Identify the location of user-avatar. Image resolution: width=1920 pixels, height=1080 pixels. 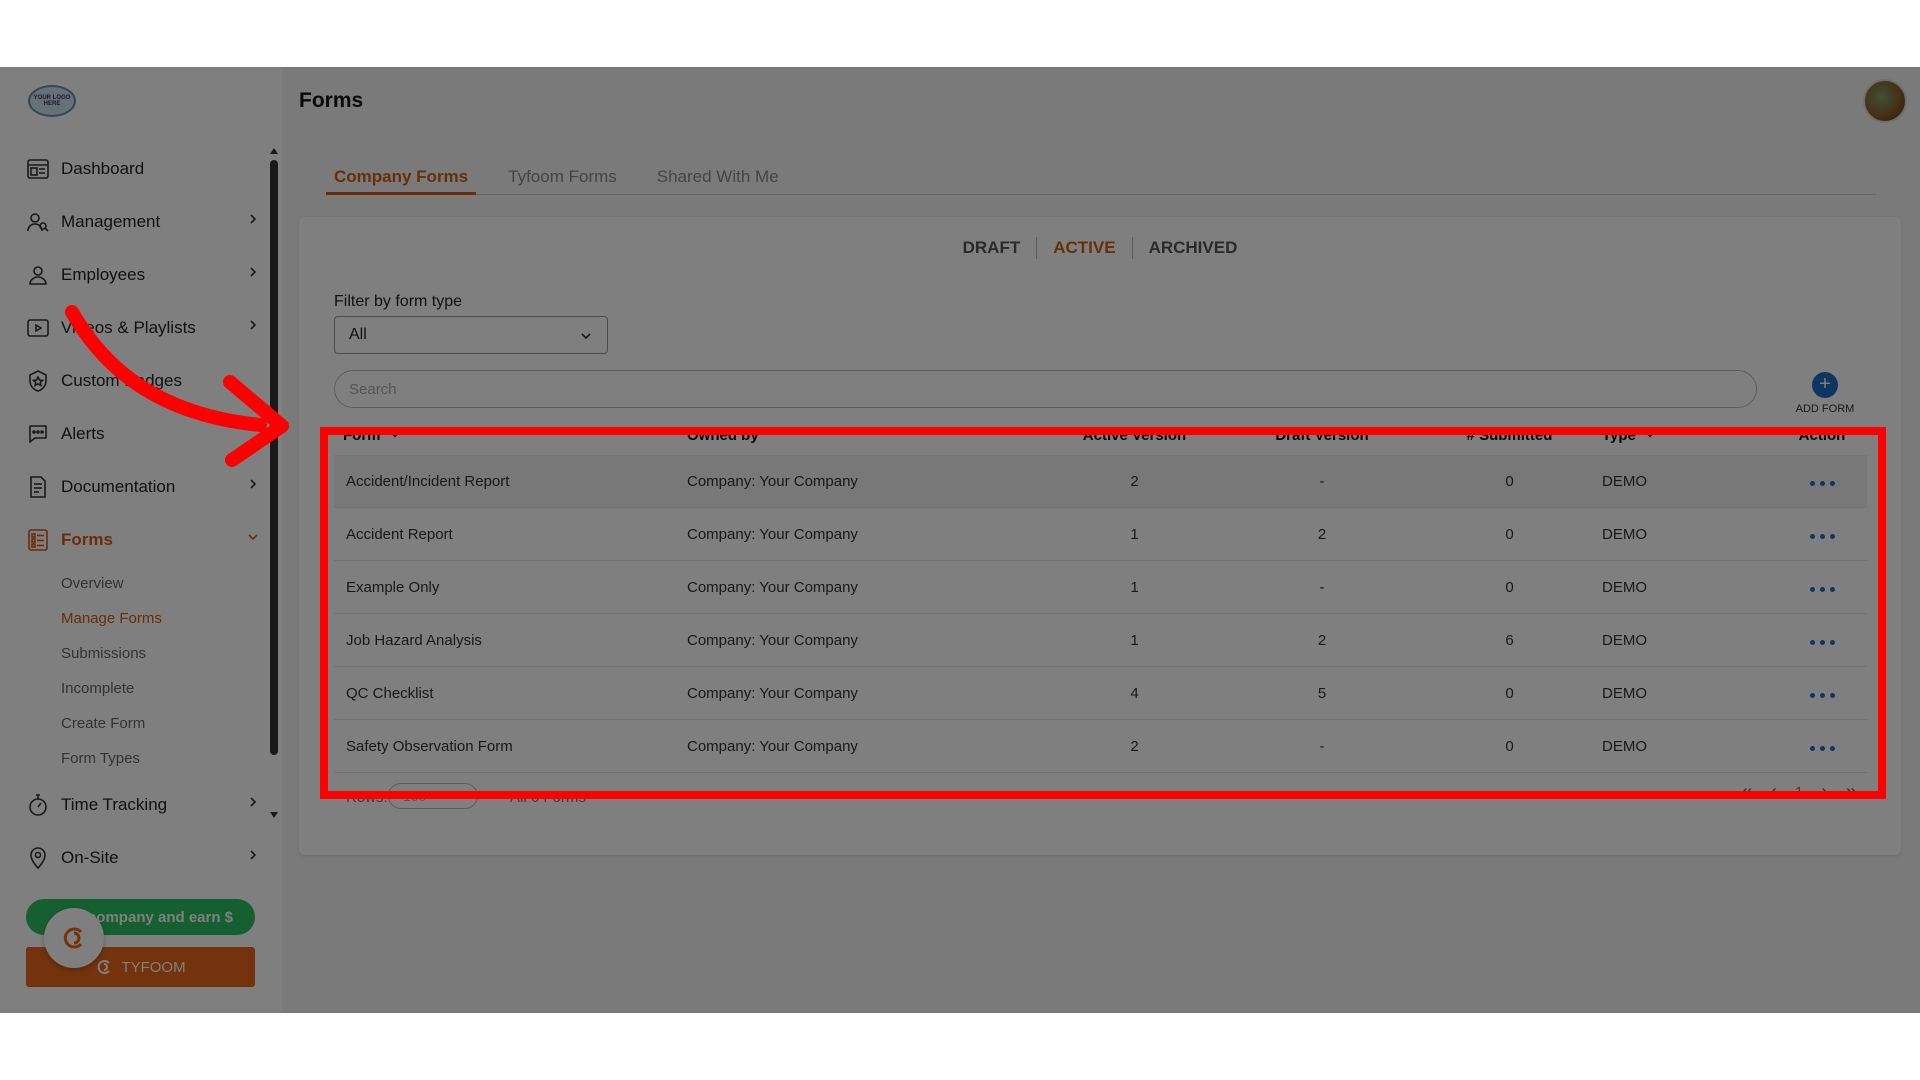
(1885, 101).